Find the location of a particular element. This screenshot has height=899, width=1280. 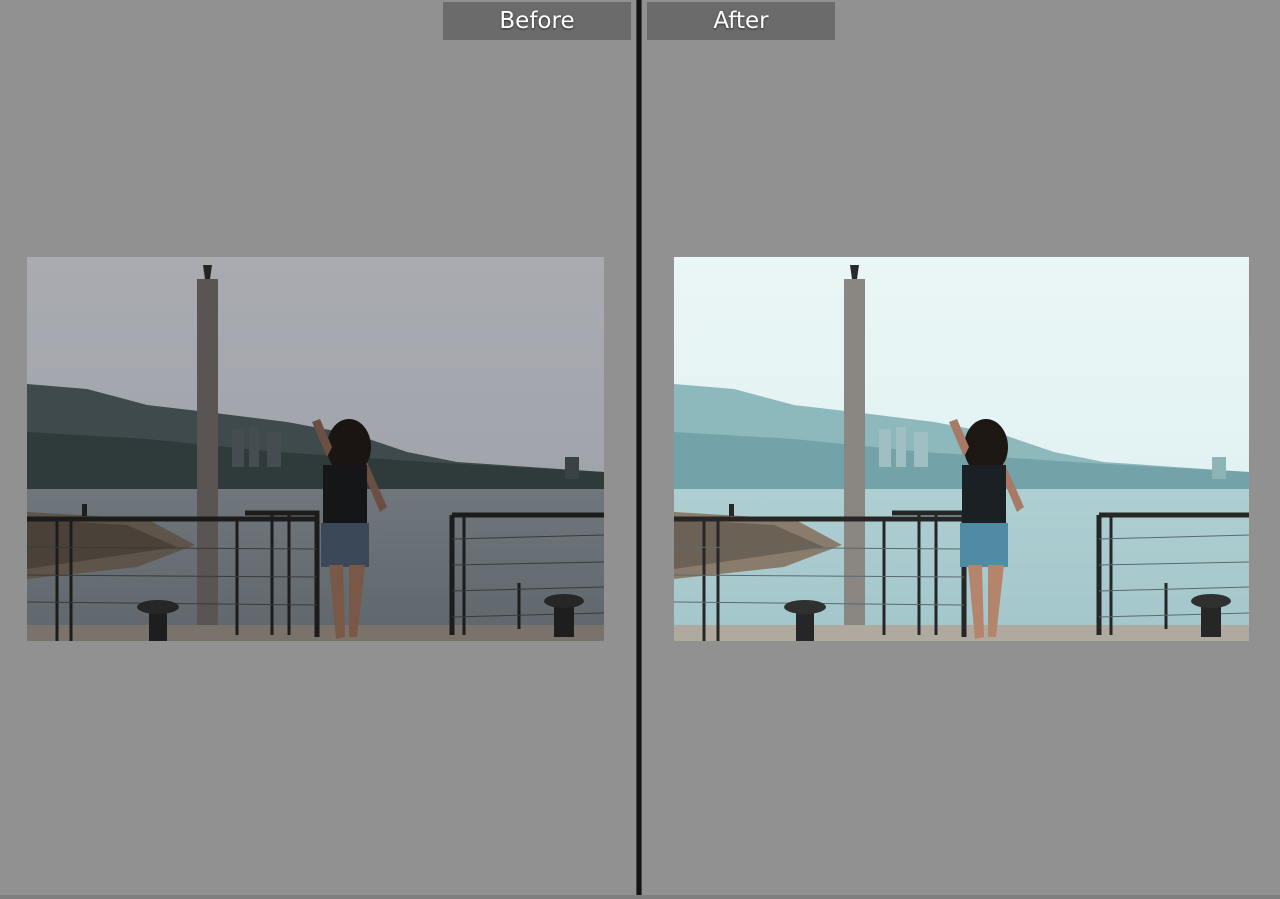

bottom-border is located at coordinates (640, 897).